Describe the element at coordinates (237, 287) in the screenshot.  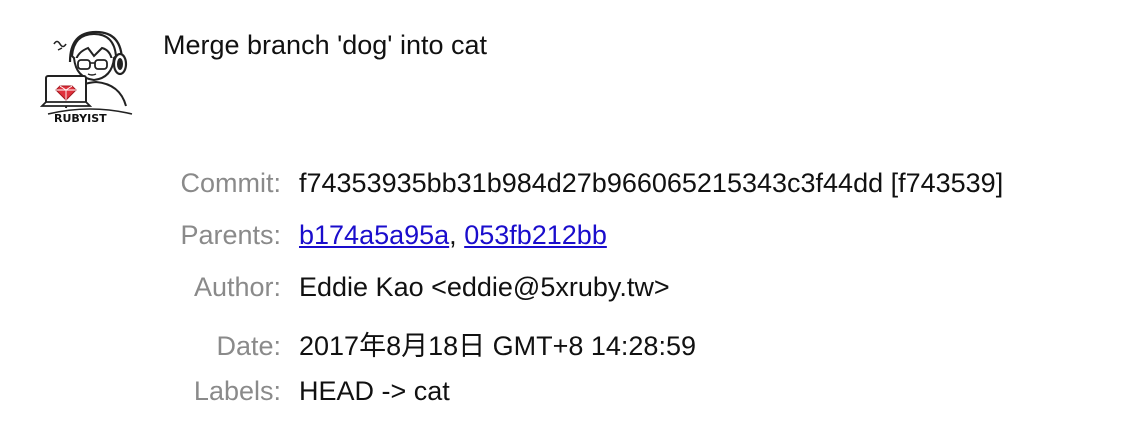
I see `author-label: Author:` at that location.